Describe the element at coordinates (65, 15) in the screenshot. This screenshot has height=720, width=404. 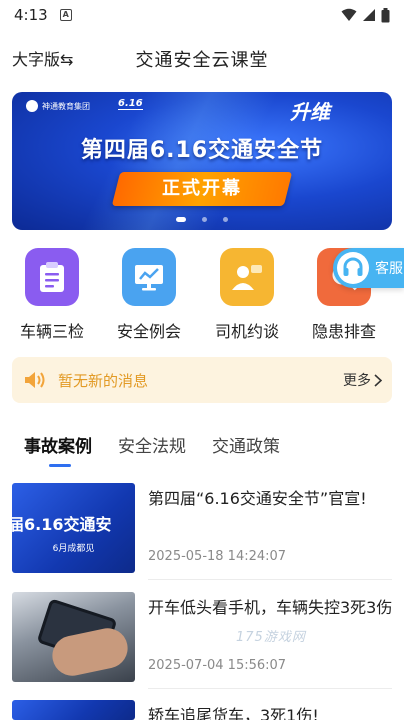
I see `notification-a-icon: A` at that location.